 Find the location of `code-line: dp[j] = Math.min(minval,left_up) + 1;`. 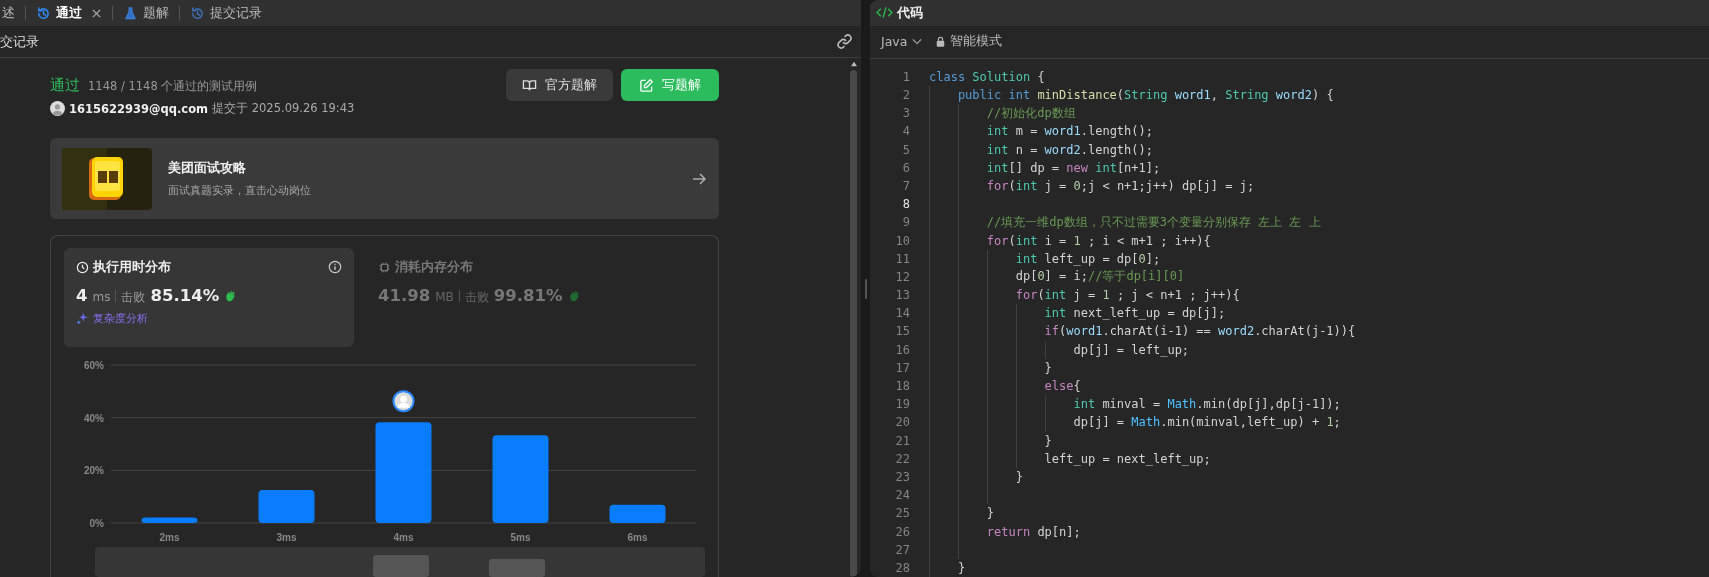

code-line: dp[j] = Math.min(minval,left_up) + 1; is located at coordinates (1206, 422).